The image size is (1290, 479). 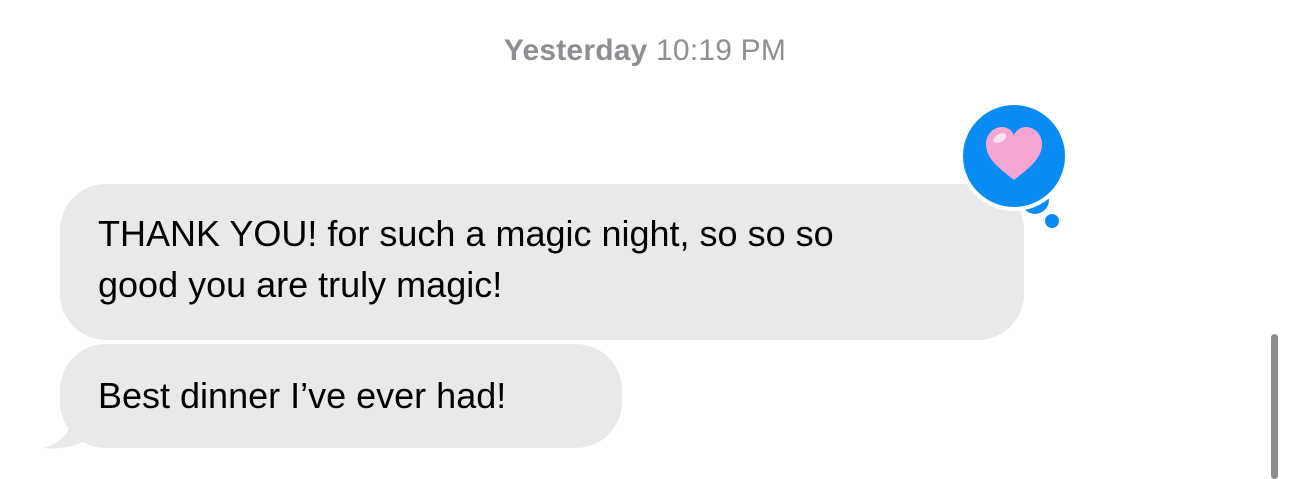 I want to click on message-text-line: good you are truly magic!, so click(x=300, y=284).